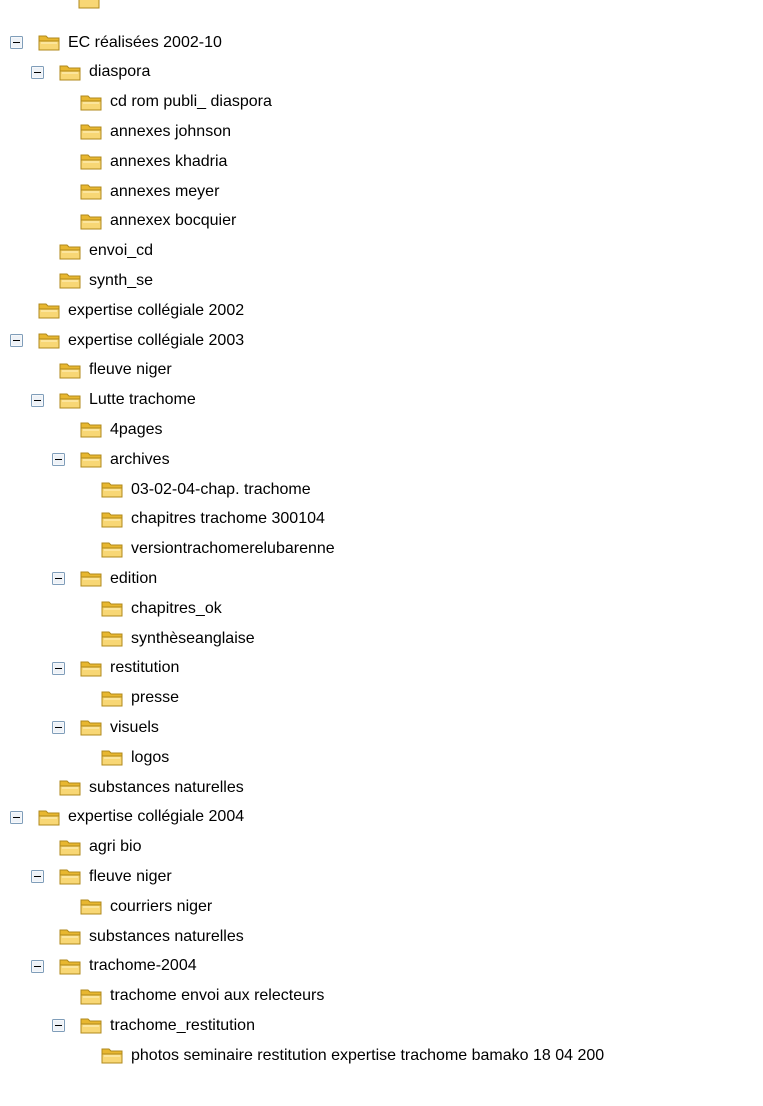 This screenshot has height=1106, width=763. I want to click on tree-node-label: restitution, so click(144, 668).